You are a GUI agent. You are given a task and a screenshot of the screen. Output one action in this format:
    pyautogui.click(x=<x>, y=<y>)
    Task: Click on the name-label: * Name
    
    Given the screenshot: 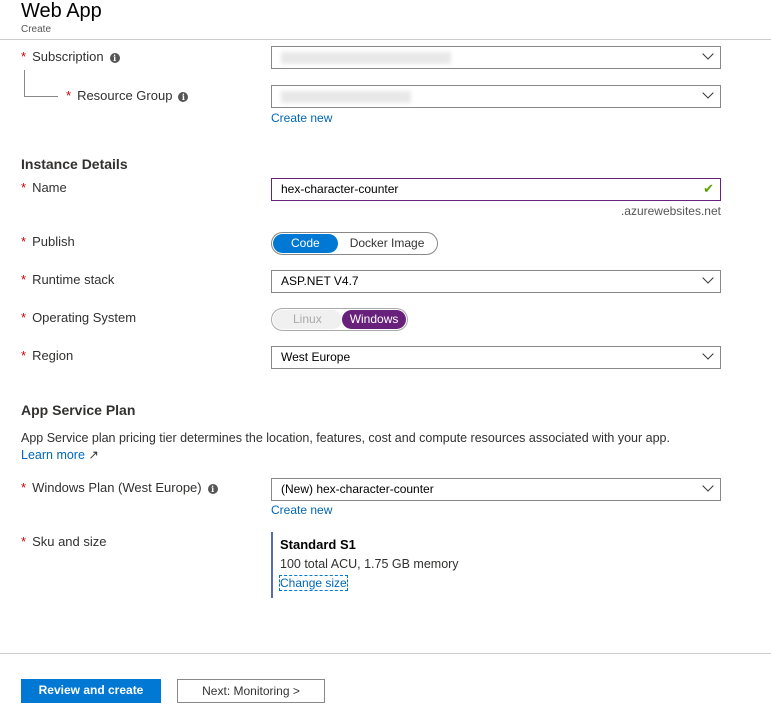 What is the action you would take?
    pyautogui.click(x=44, y=187)
    